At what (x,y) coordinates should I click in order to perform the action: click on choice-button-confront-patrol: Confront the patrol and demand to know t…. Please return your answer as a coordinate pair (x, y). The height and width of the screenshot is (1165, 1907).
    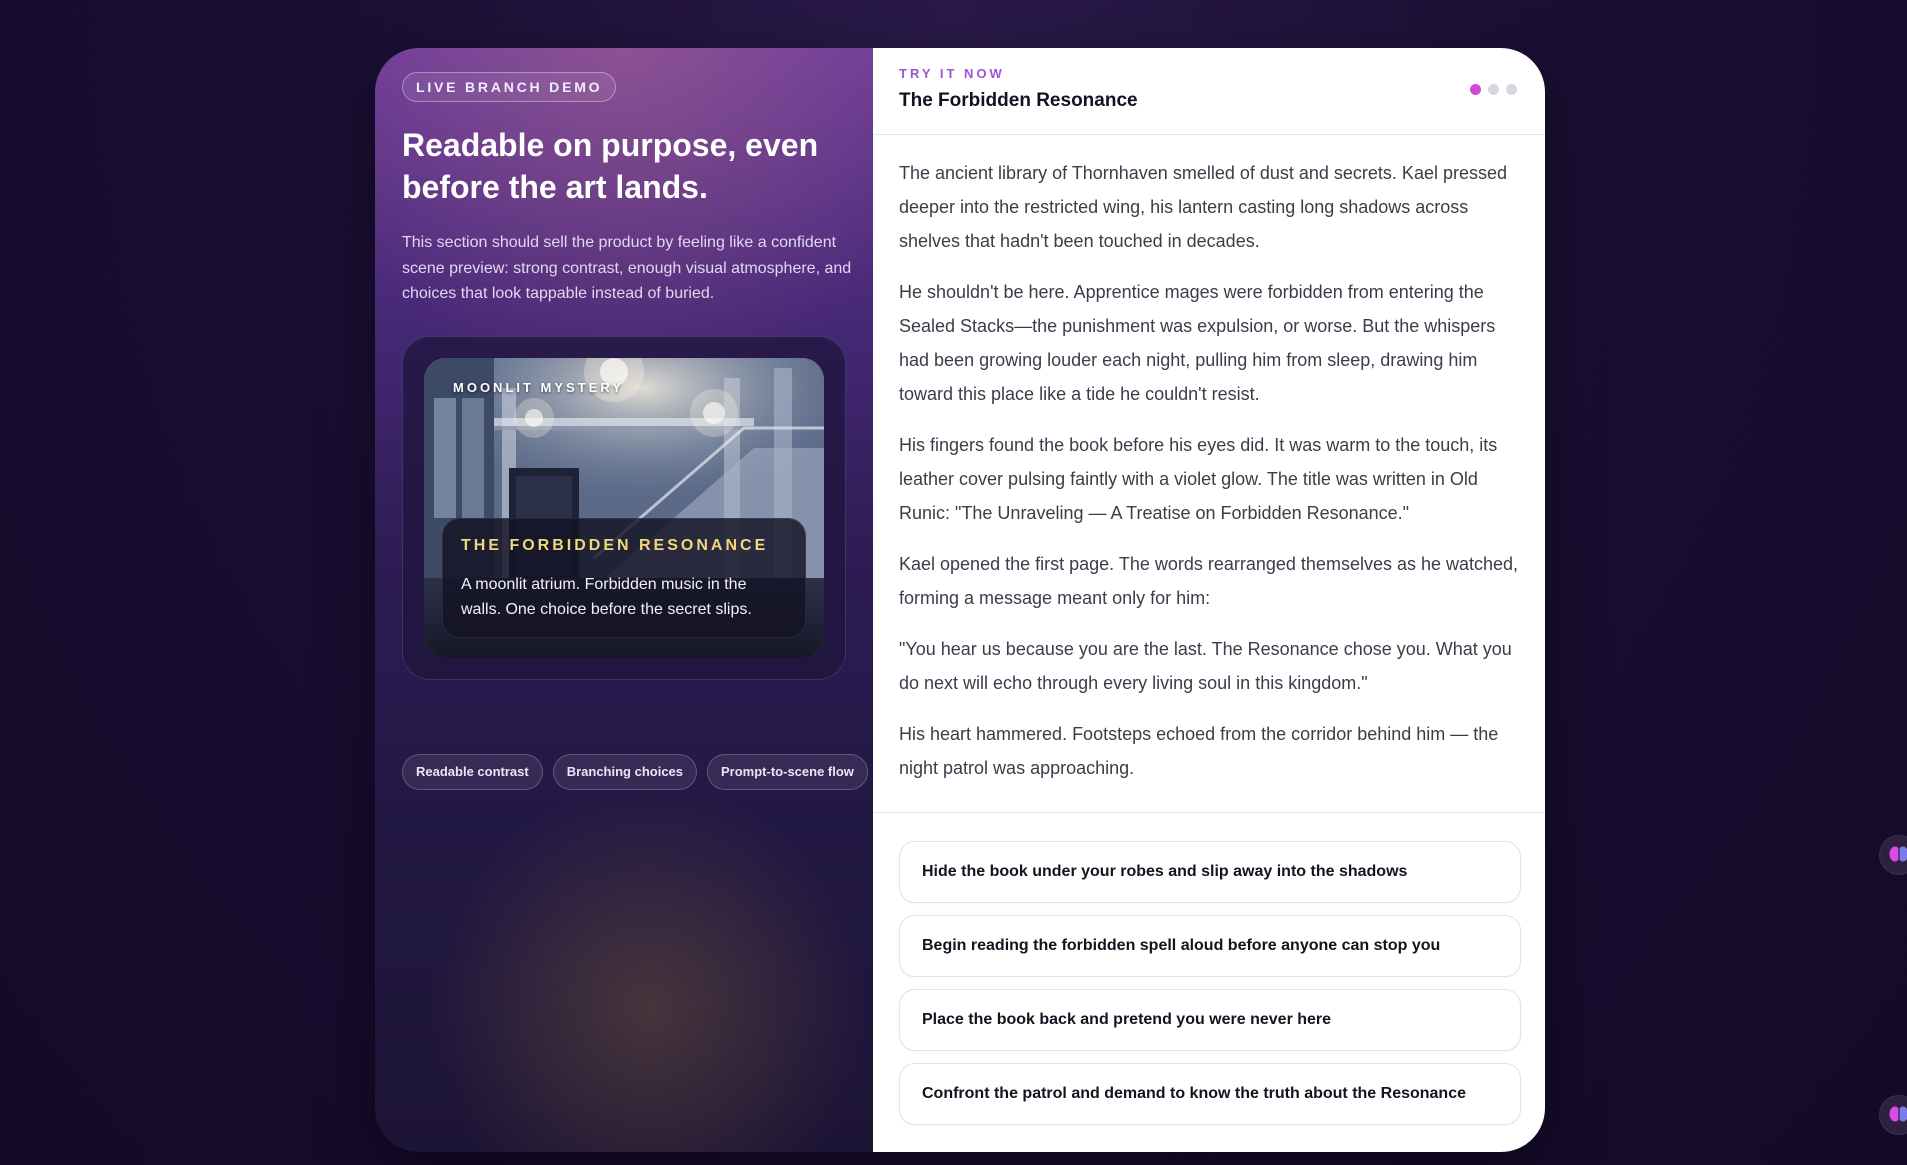
    Looking at the image, I should click on (1210, 1094).